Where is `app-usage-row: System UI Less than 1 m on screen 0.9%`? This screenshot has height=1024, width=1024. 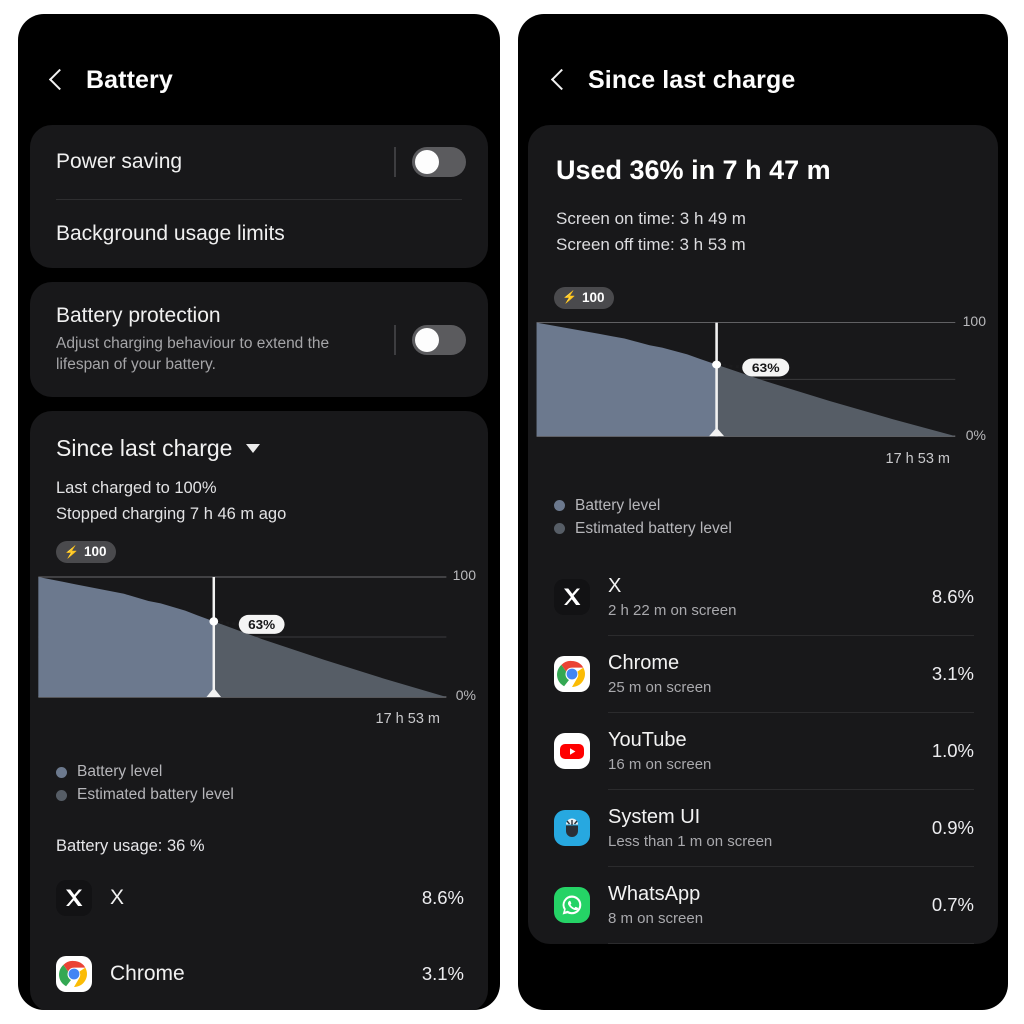
app-usage-row: System UI Less than 1 m on screen 0.9% is located at coordinates (763, 828).